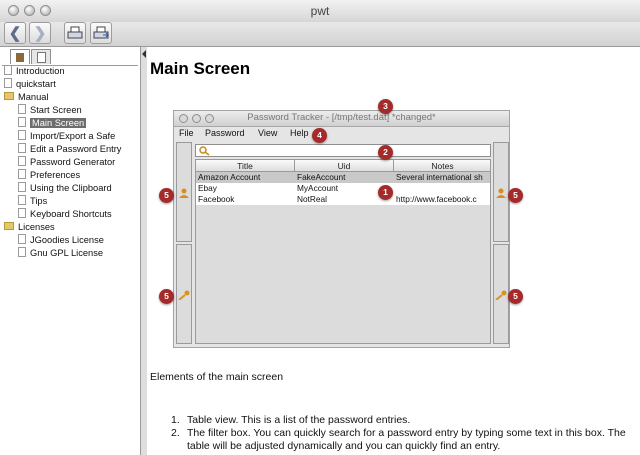  I want to click on table-row: Facebook NotReal http://www.facebook.c, so click(343, 199).